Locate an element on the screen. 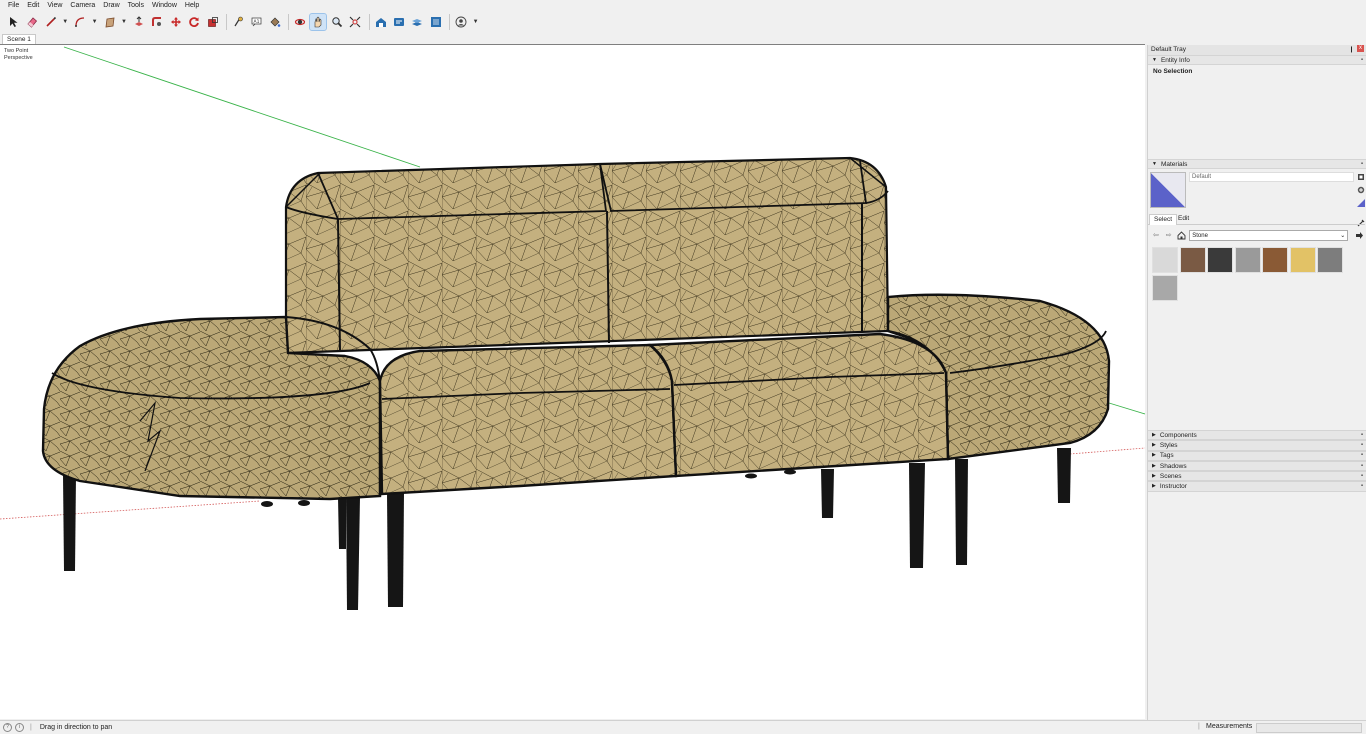 Image resolution: width=1366 pixels, height=734 pixels. rotate-icon is located at coordinates (194, 22).